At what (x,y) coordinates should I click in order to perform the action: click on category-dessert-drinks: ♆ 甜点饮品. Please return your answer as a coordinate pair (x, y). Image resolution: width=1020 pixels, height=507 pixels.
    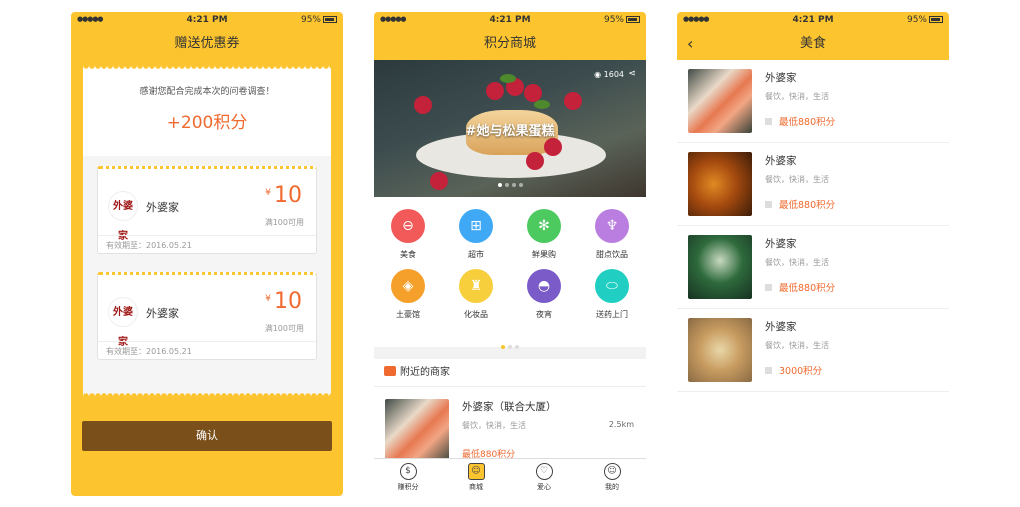
    Looking at the image, I should click on (612, 234).